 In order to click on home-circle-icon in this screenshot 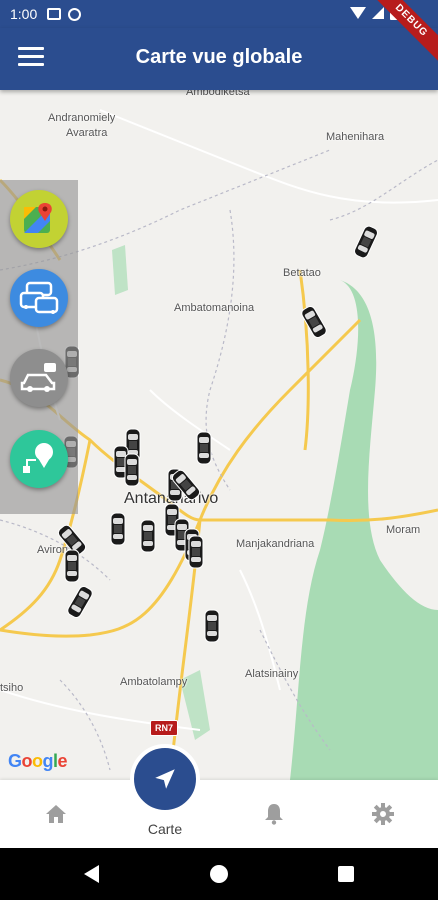, I will do `click(219, 874)`.